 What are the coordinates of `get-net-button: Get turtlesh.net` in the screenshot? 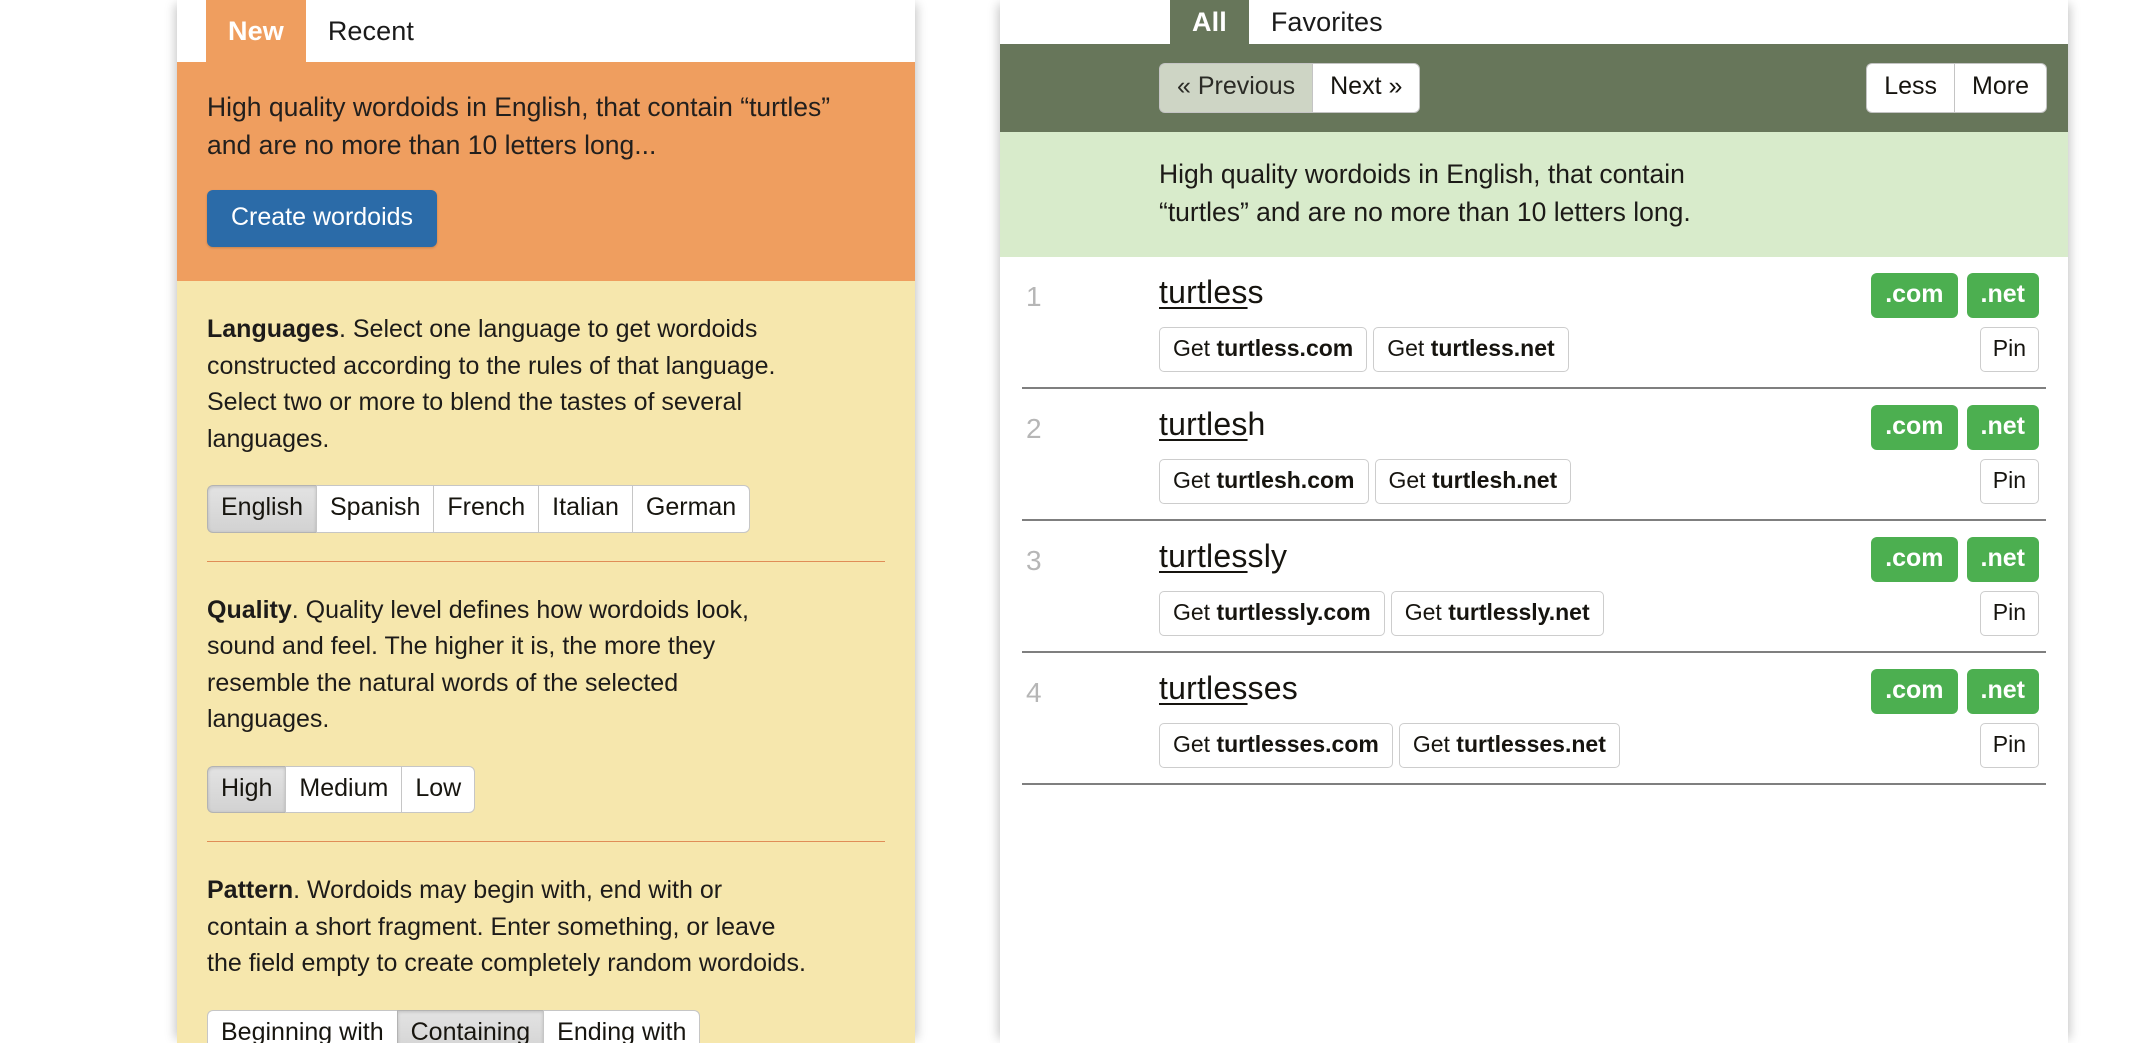 It's located at (1473, 481).